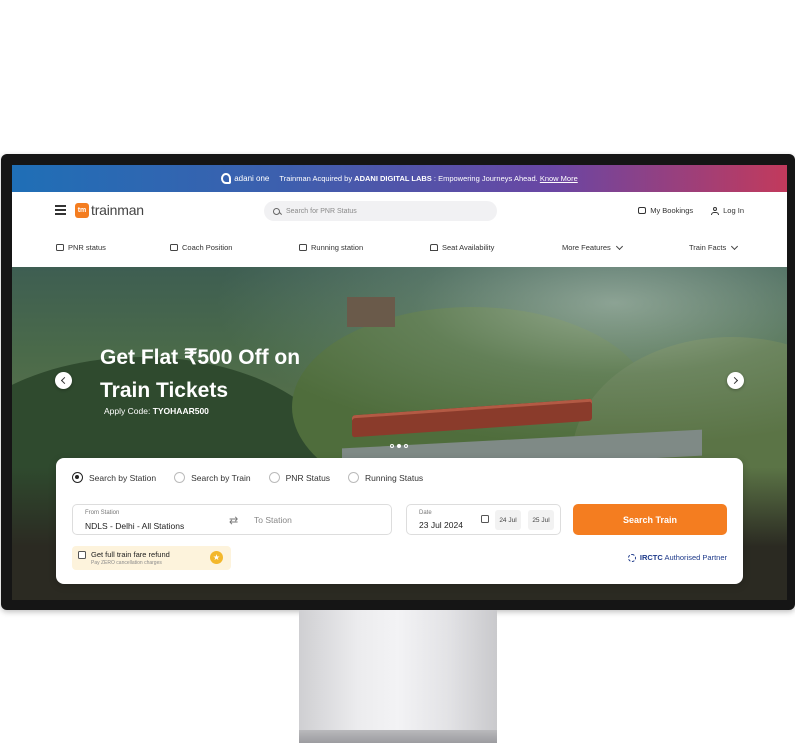  Describe the element at coordinates (441, 525) in the screenshot. I see `date-value: 23 Jul 2024` at that location.